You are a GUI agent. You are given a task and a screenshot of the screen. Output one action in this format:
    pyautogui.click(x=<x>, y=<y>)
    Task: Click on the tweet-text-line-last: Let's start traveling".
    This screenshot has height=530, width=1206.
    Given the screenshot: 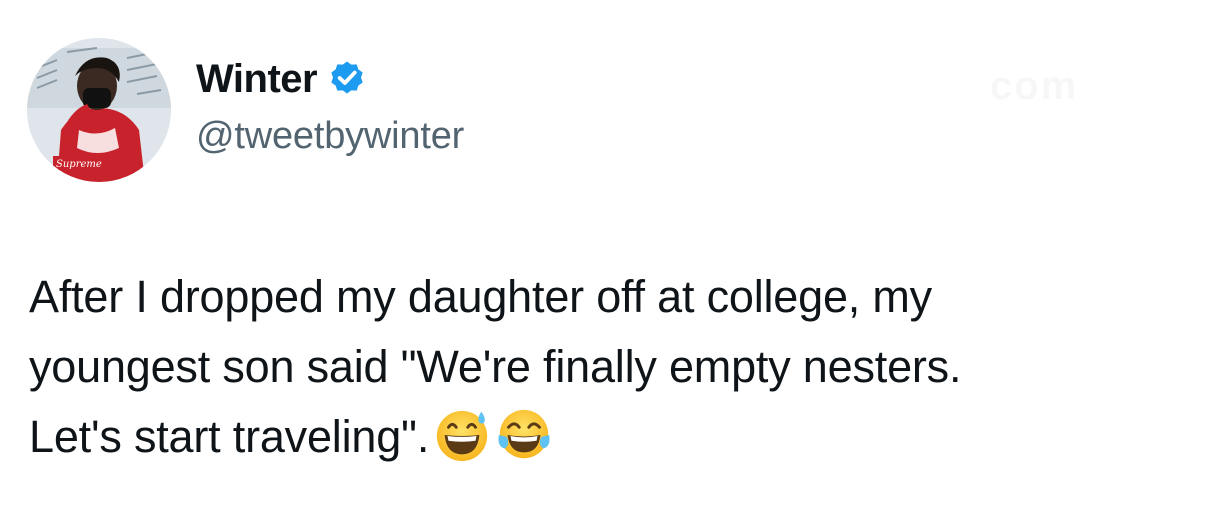 What is the action you would take?
    pyautogui.click(x=609, y=437)
    